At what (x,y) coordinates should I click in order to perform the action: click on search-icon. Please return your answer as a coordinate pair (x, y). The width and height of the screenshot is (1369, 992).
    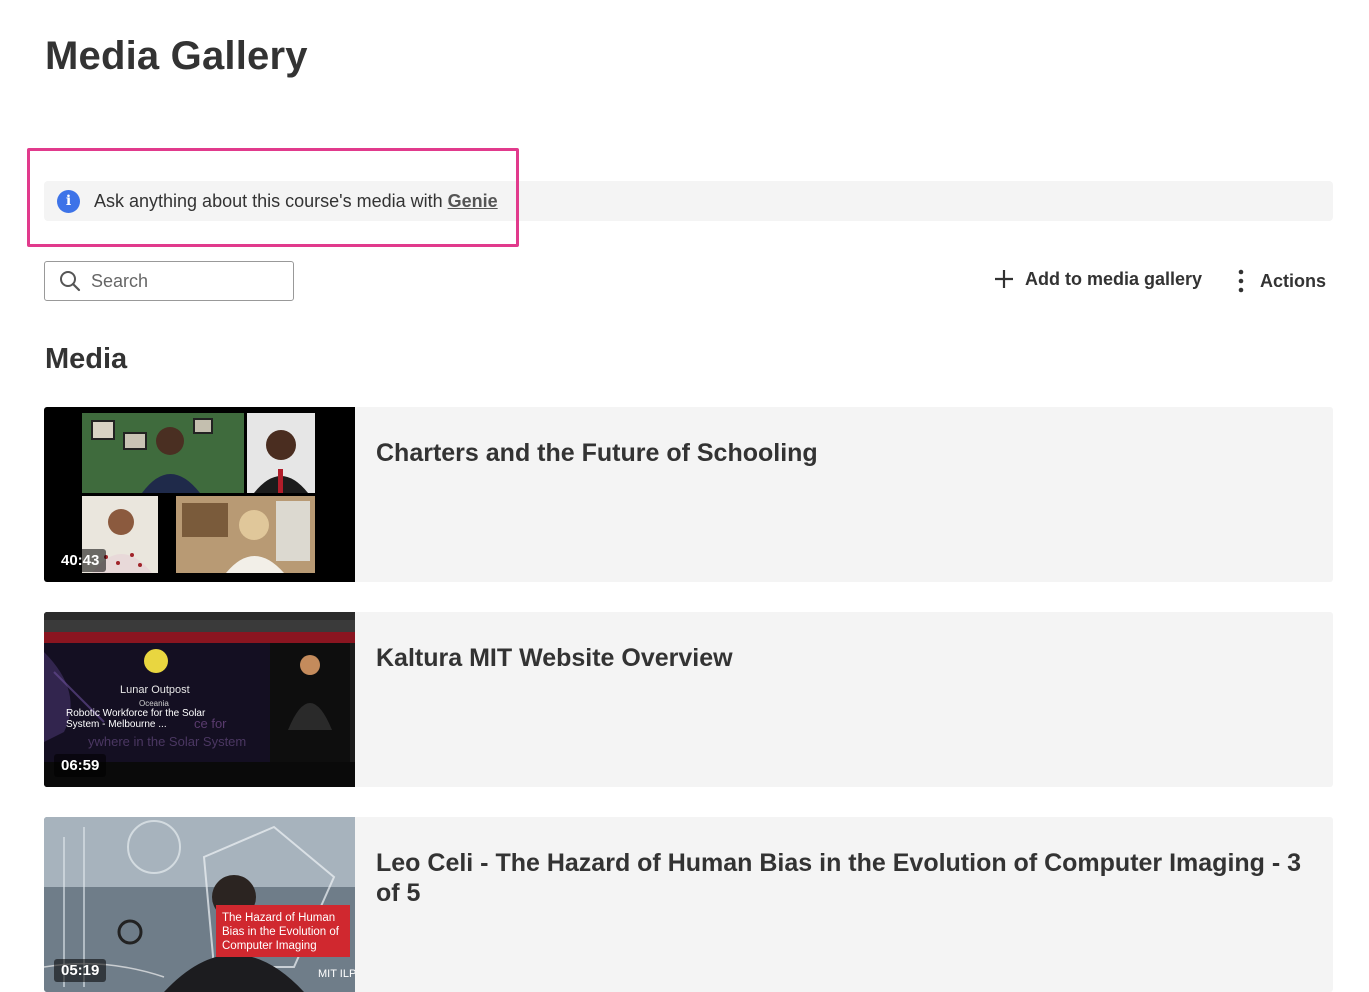
    Looking at the image, I should click on (70, 281).